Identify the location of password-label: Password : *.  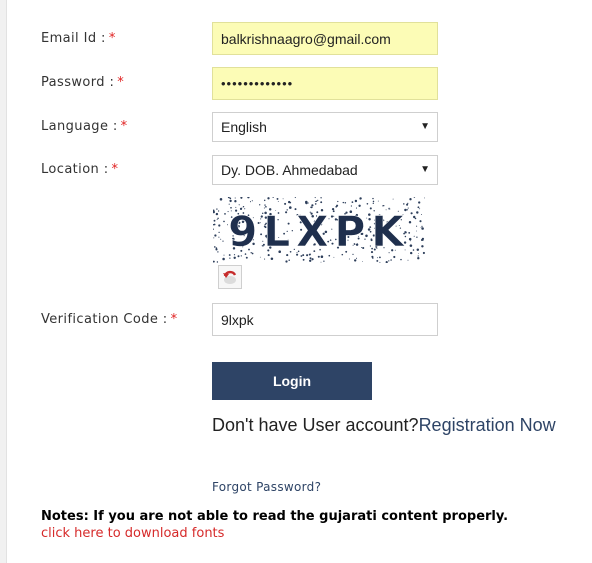
(82, 82).